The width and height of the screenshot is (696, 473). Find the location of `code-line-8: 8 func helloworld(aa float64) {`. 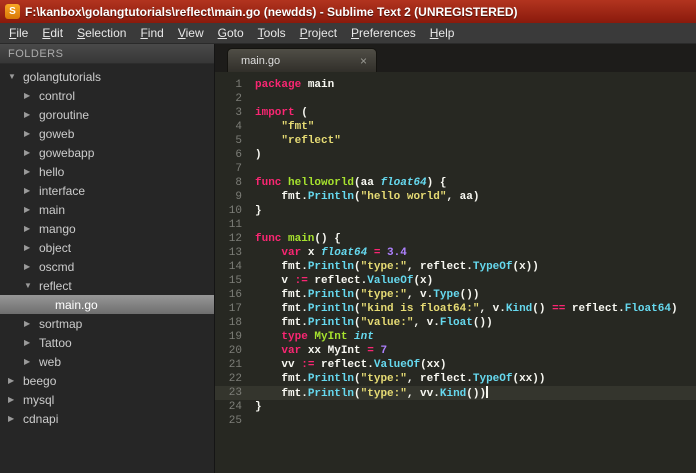

code-line-8: 8 func helloworld(aa float64) { is located at coordinates (455, 183).